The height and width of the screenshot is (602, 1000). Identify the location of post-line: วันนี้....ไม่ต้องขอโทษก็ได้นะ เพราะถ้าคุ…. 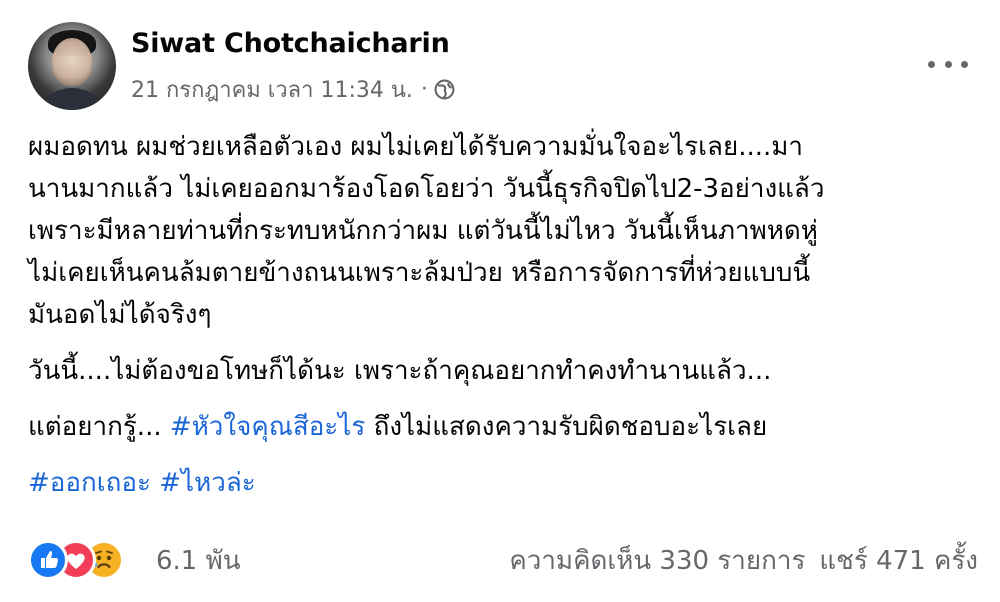
(400, 371).